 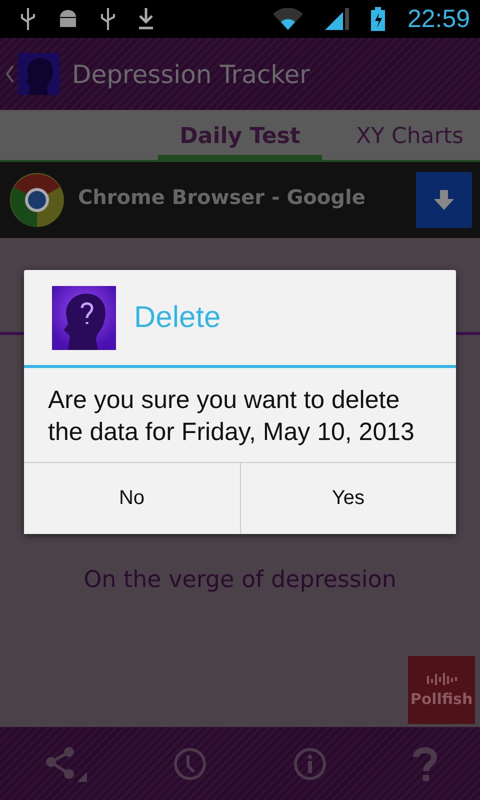 I want to click on survey-badge: Pollfish, so click(x=441, y=690).